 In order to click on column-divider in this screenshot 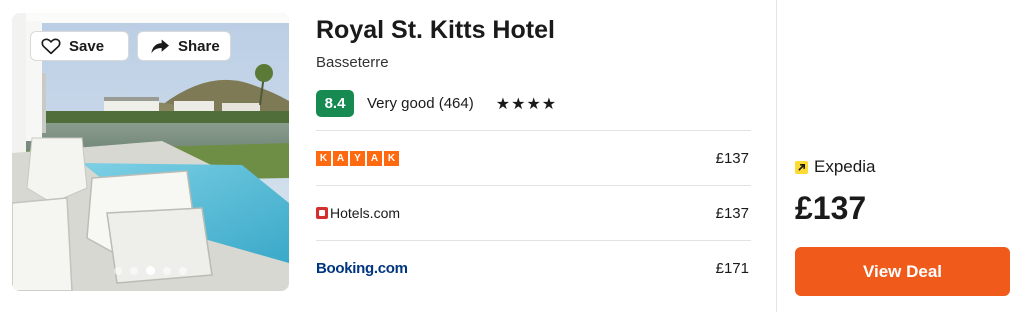, I will do `click(776, 156)`.